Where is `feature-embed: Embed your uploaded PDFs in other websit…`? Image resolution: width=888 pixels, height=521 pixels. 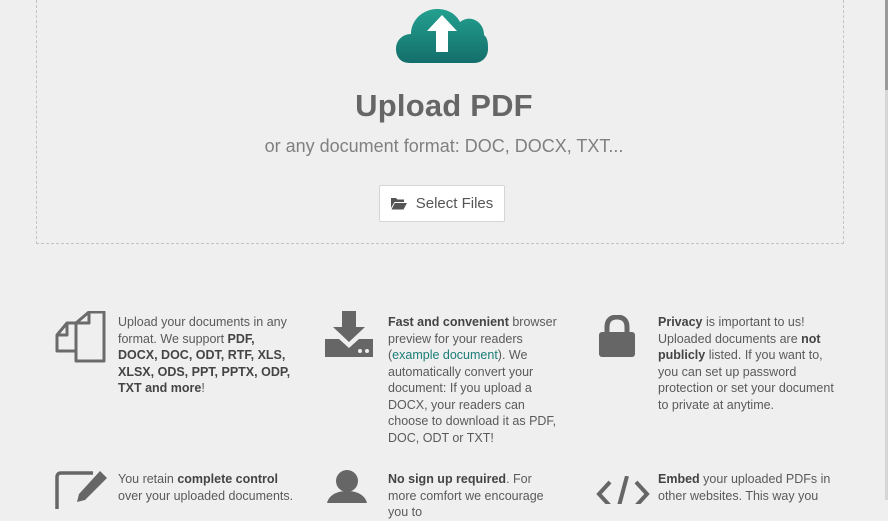
feature-embed: Embed your uploaded PDFs in other websit… is located at coordinates (744, 487).